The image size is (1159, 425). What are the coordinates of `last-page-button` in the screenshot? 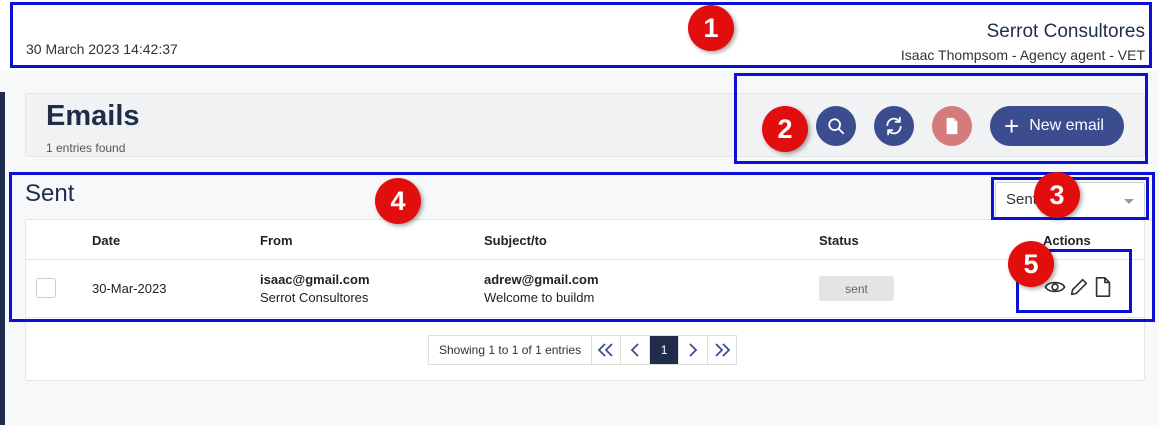 It's located at (723, 350).